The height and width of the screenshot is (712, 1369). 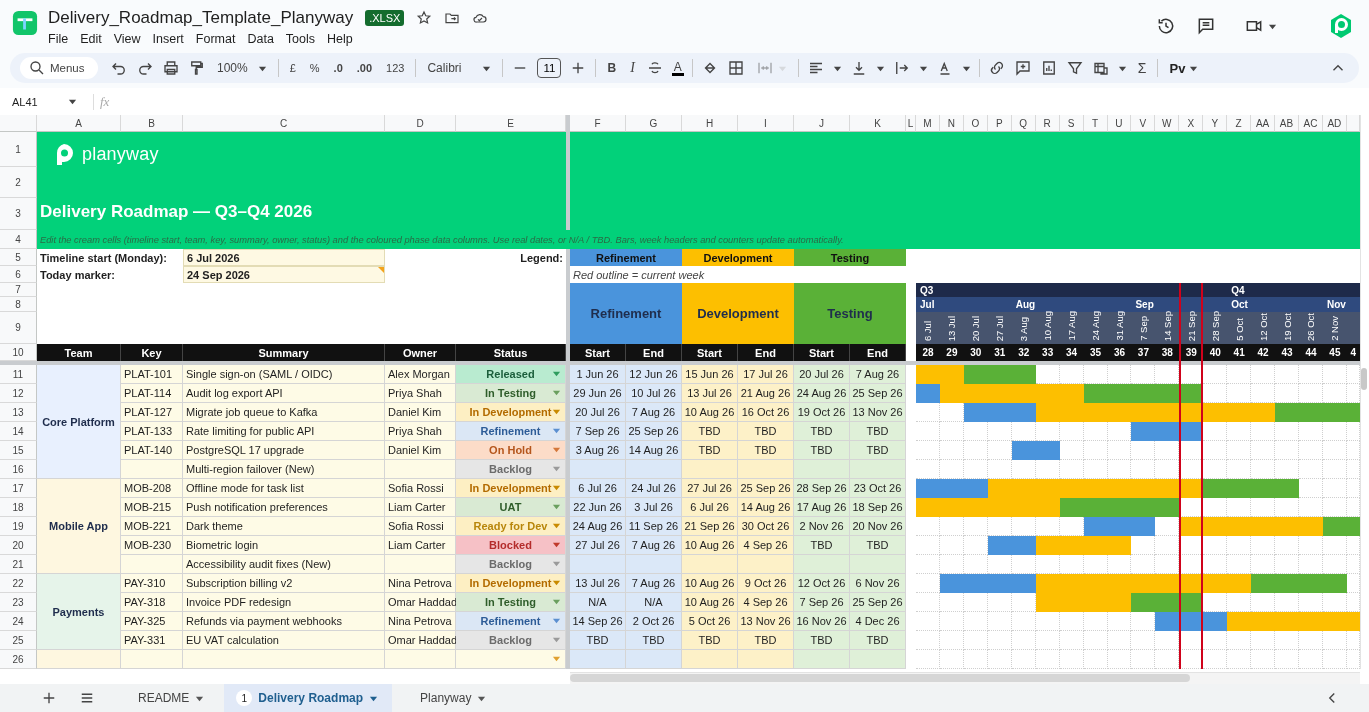 What do you see at coordinates (710, 374) in the screenshot?
I see `table-cell: 15 Jun 26` at bounding box center [710, 374].